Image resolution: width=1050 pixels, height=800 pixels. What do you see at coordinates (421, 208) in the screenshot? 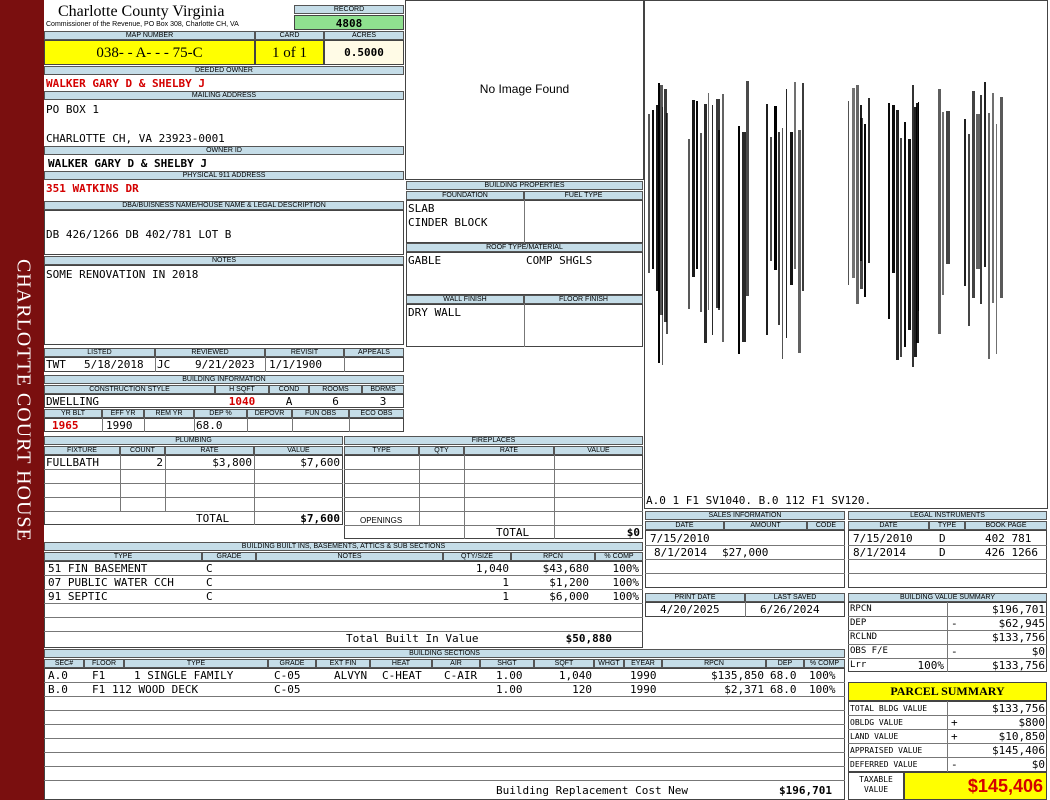
I see `foundation-1: SLAB` at bounding box center [421, 208].